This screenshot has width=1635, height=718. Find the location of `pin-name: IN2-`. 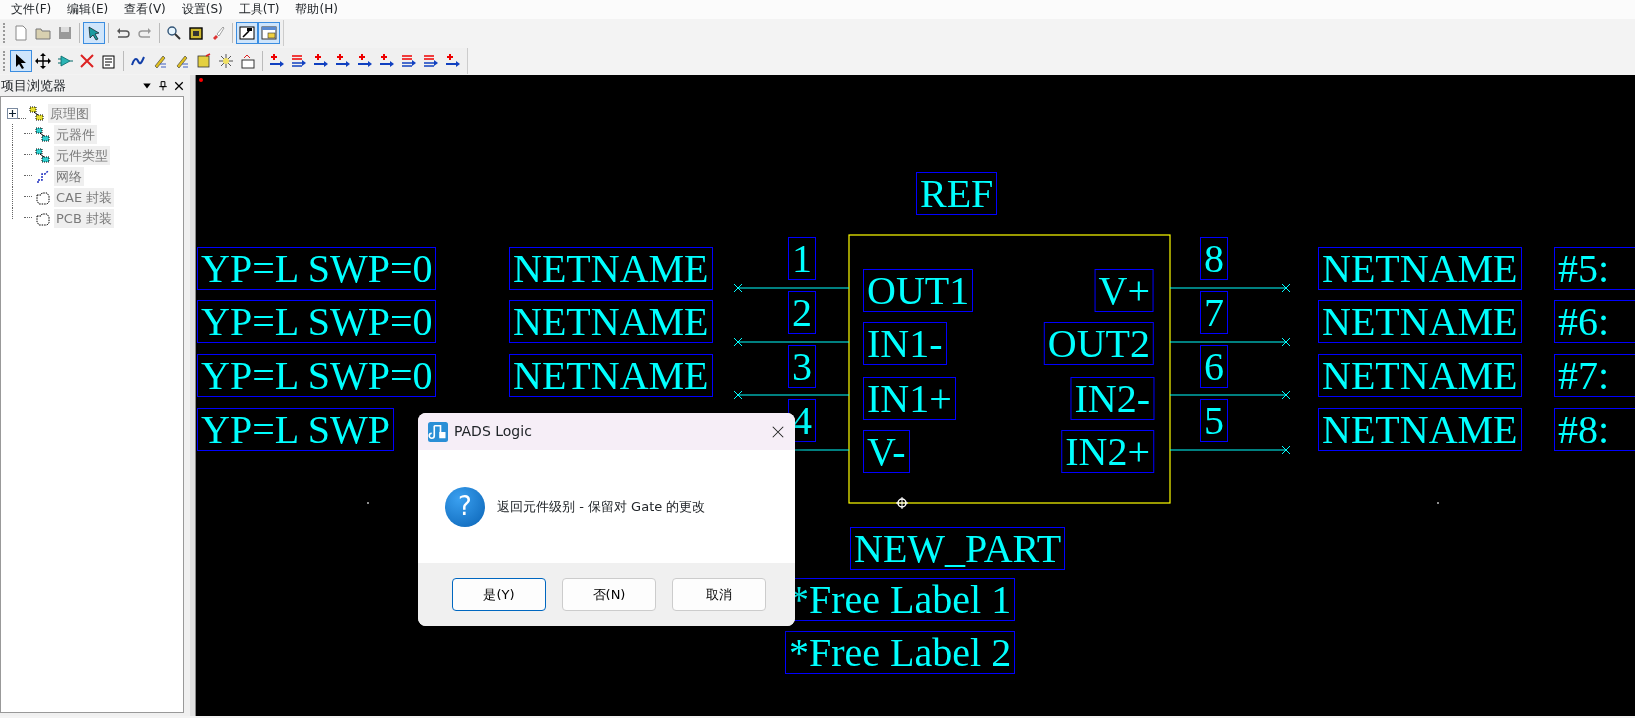

pin-name: IN2- is located at coordinates (1112, 398).